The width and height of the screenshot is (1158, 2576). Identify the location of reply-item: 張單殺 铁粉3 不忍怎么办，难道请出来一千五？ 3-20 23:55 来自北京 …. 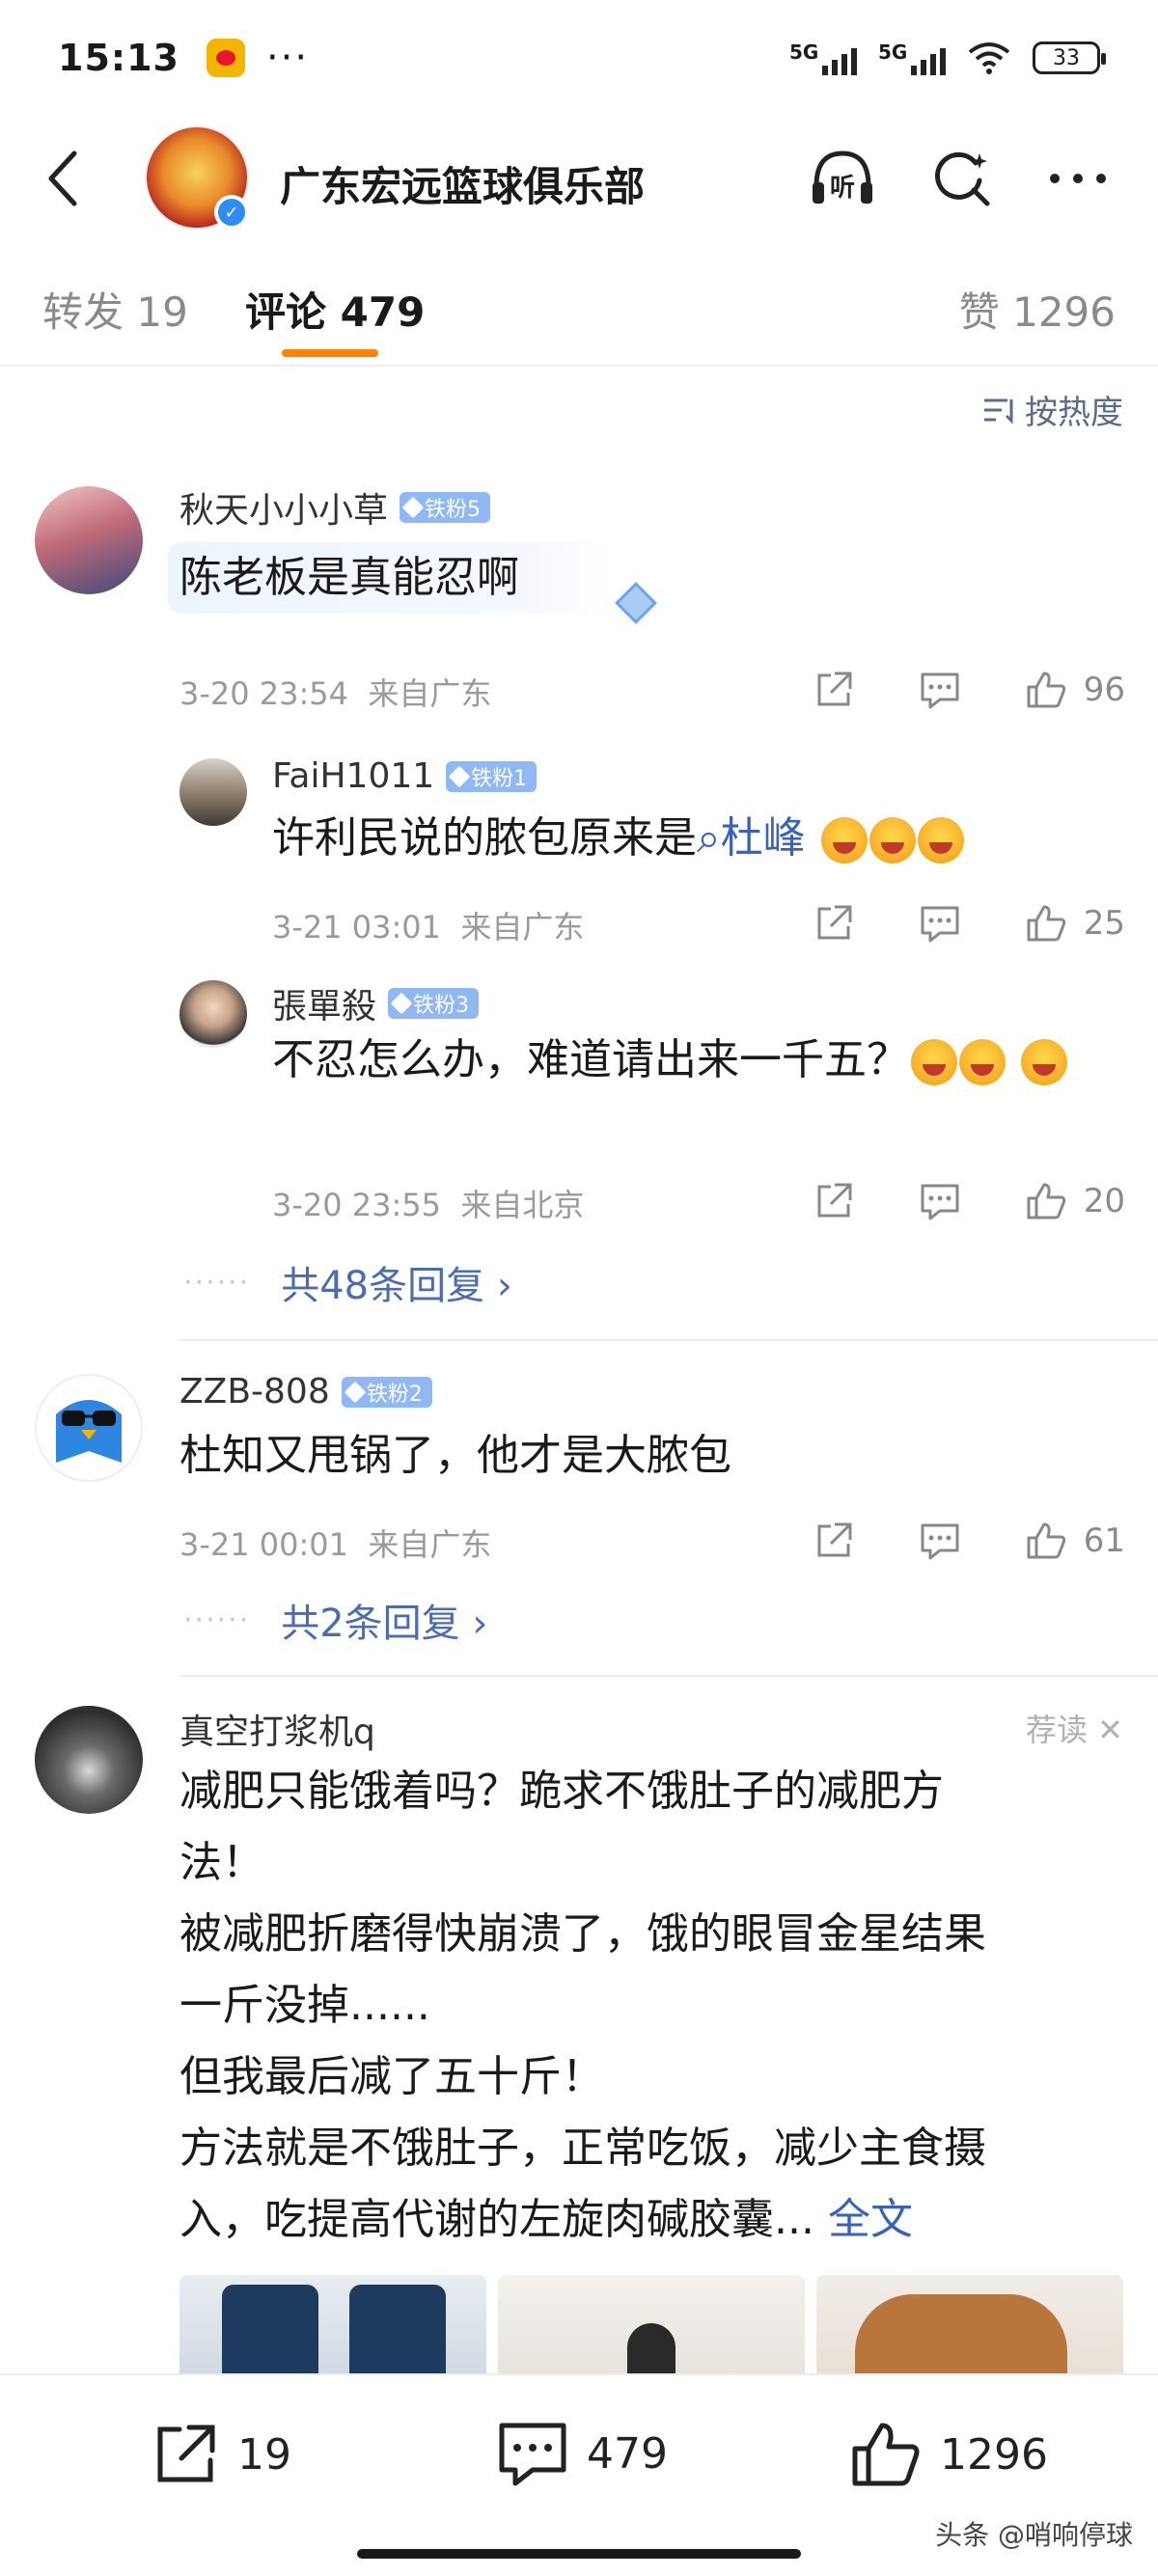
(579, 1104).